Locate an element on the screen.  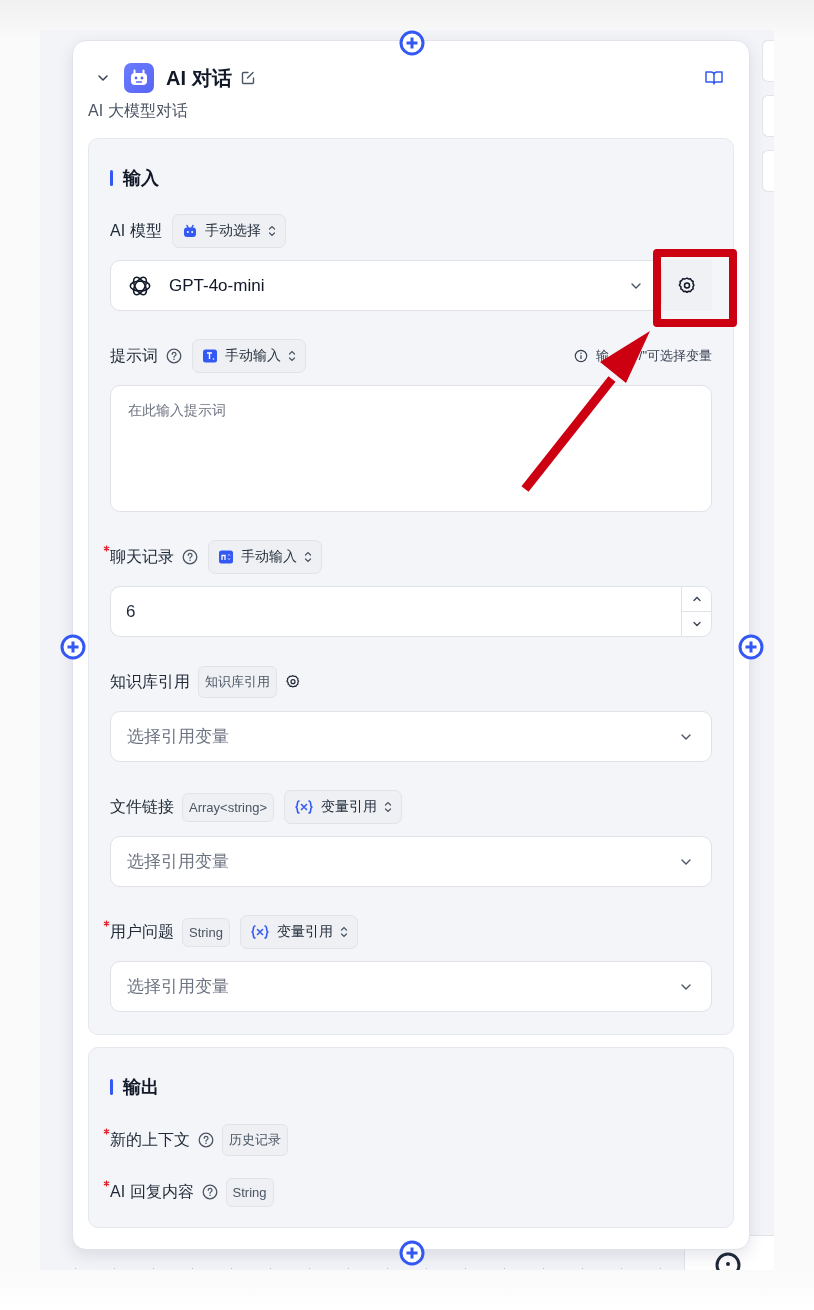
field-label: 用户问题 is located at coordinates (142, 932).